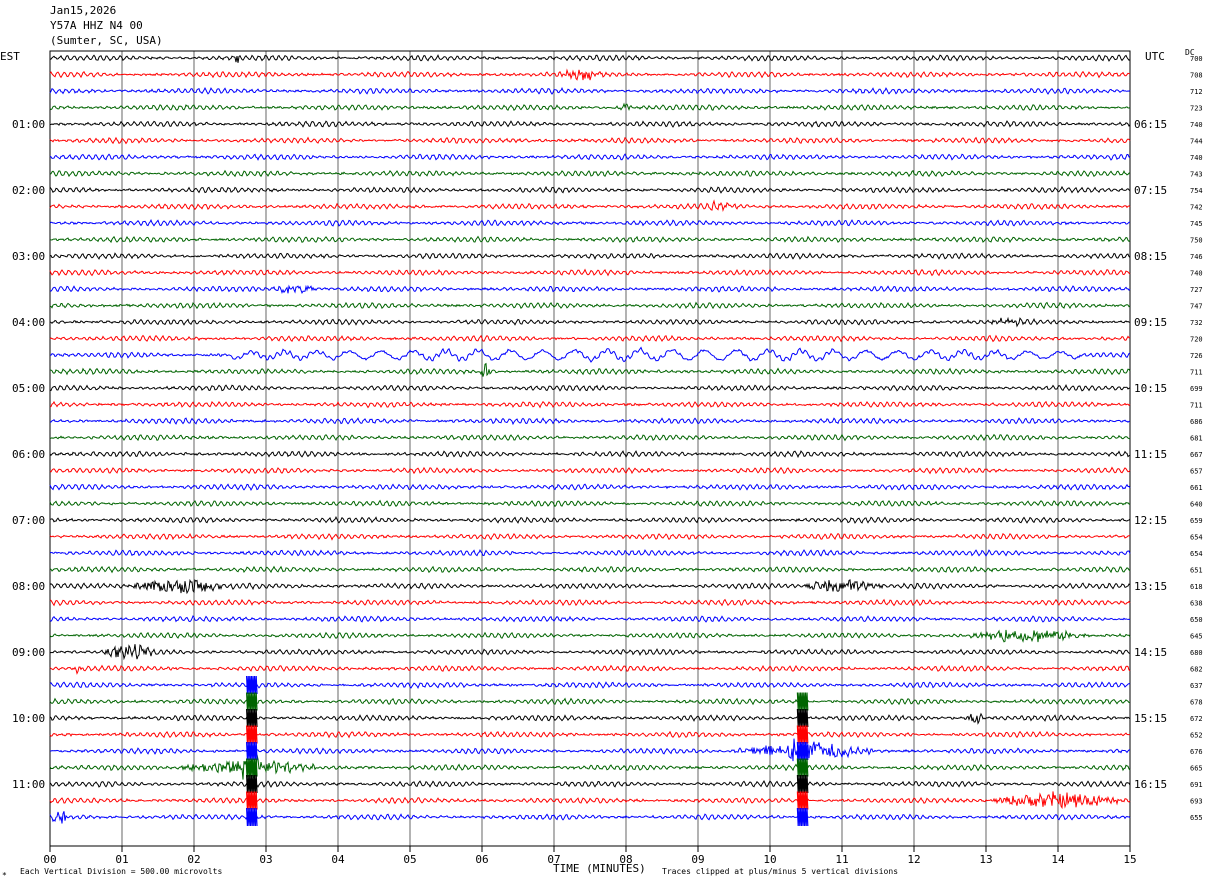 This screenshot has height=886, width=1210. Describe the element at coordinates (1196, 521) in the screenshot. I see `dc-value: 659` at that location.